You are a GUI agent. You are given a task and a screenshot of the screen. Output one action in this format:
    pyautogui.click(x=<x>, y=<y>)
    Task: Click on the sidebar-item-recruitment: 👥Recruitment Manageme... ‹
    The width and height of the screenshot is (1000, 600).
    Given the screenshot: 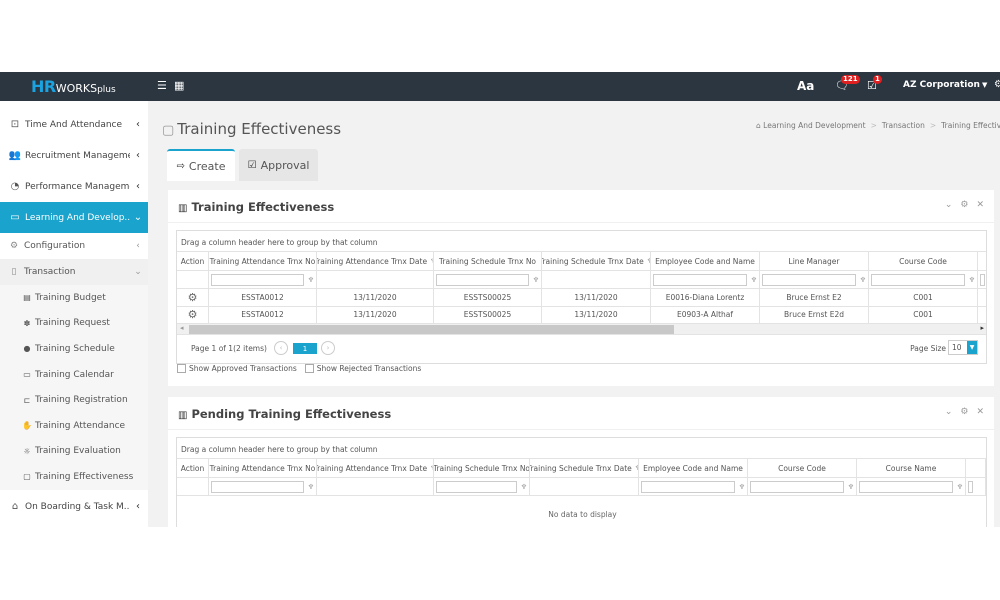 What is the action you would take?
    pyautogui.click(x=74, y=155)
    